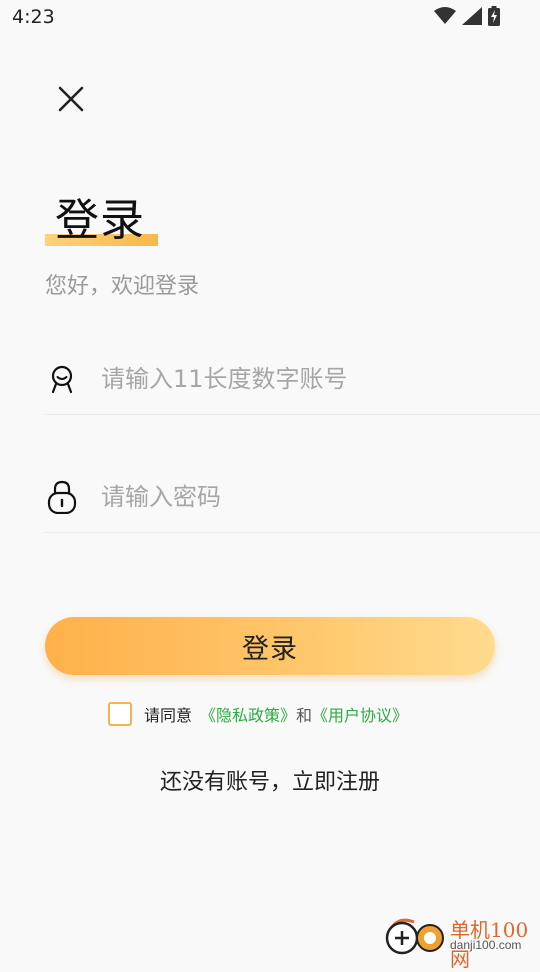 The height and width of the screenshot is (972, 540). Describe the element at coordinates (486, 945) in the screenshot. I see `watermark-url: danji100.com` at that location.